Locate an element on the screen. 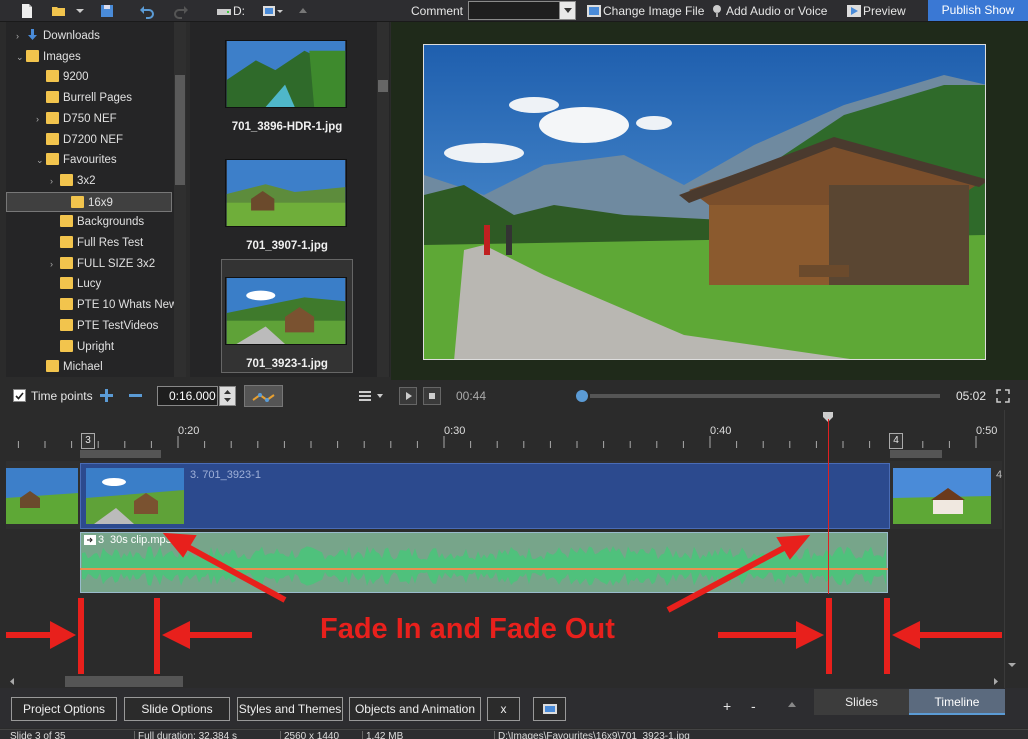 Image resolution: width=1028 pixels, height=739 pixels. download-icon is located at coordinates (32, 34).